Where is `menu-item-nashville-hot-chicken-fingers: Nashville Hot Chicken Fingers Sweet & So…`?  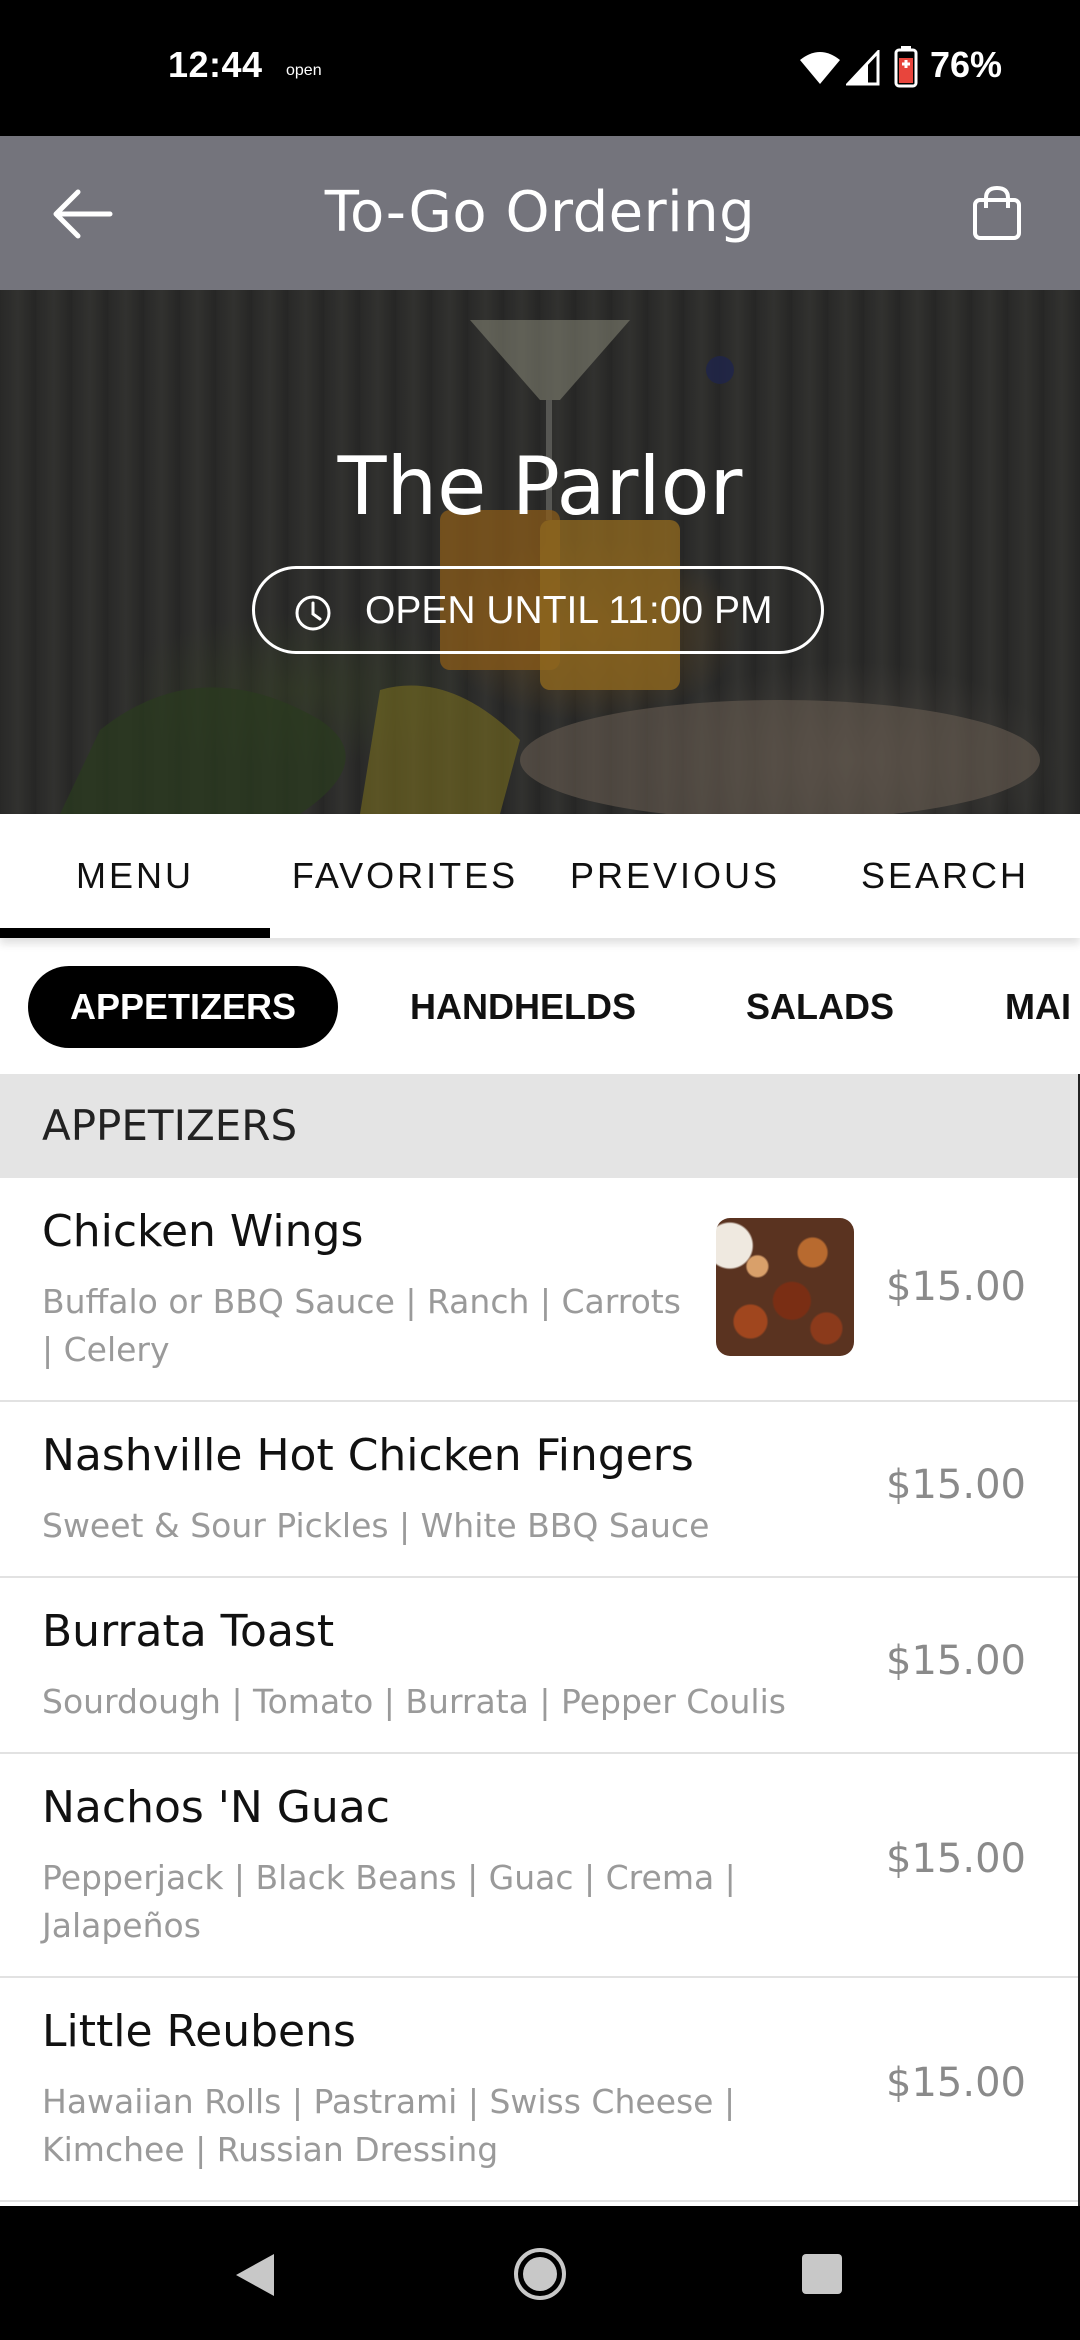
menu-item-nashville-hot-chicken-fingers: Nashville Hot Chicken Fingers Sweet & So… is located at coordinates (539, 1490).